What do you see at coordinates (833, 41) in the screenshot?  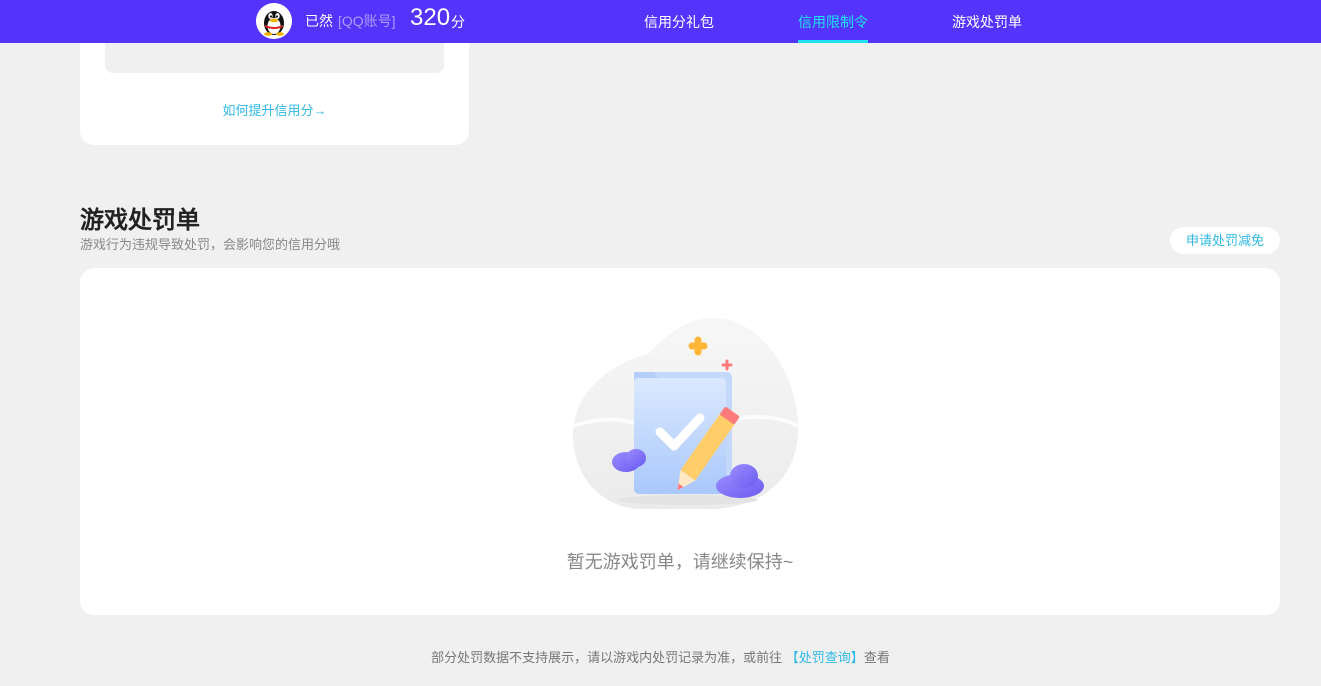 I see `active-tab-indicator` at bounding box center [833, 41].